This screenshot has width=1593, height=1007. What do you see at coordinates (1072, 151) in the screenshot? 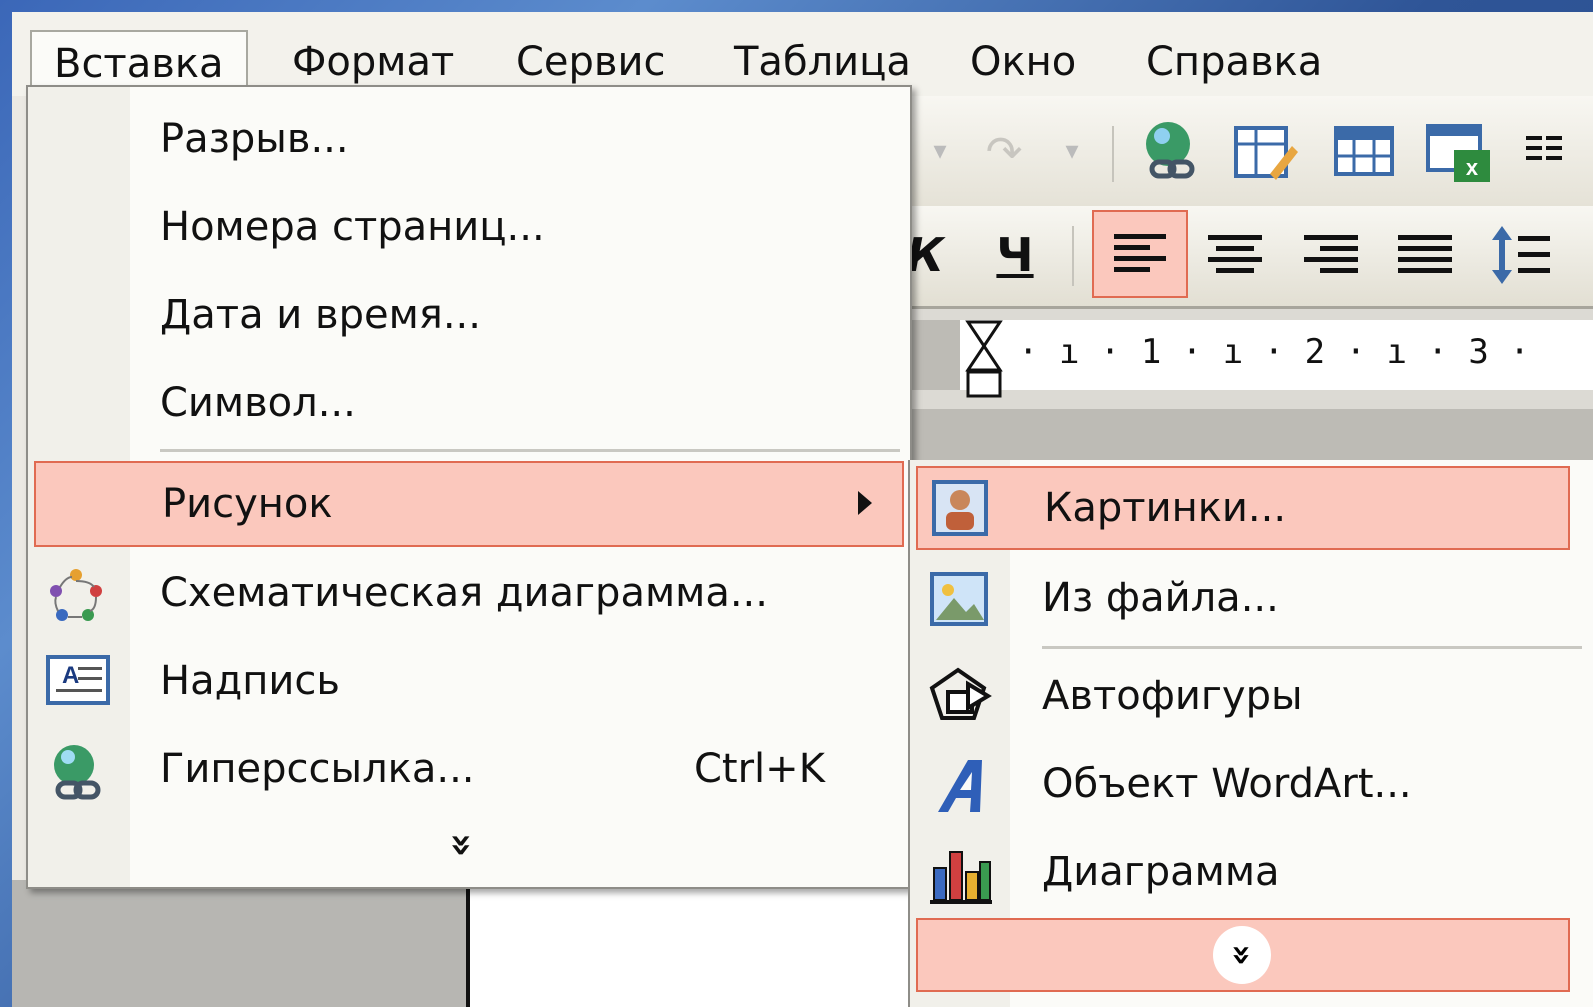
I see `redo-dropdown-icon: ▾` at bounding box center [1072, 151].